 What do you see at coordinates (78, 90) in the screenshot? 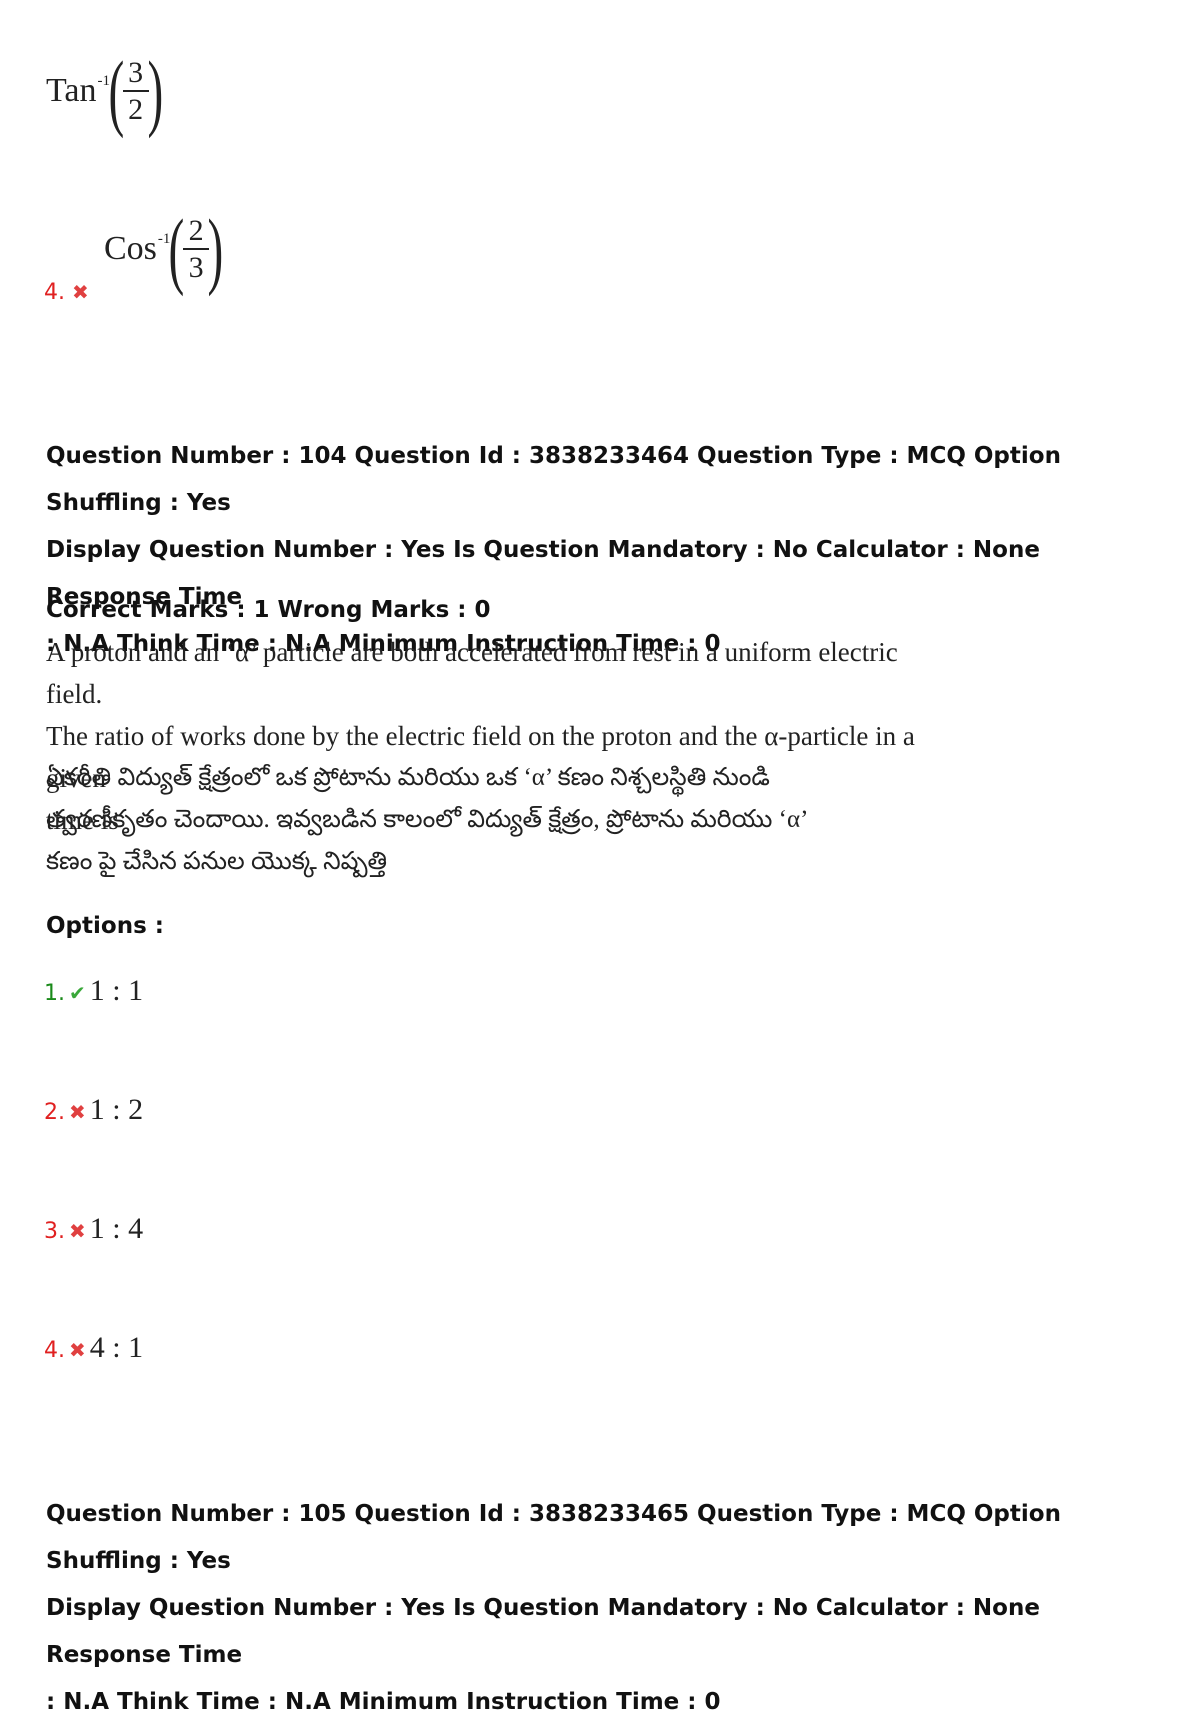
I see `function-name: Tan-1` at bounding box center [78, 90].